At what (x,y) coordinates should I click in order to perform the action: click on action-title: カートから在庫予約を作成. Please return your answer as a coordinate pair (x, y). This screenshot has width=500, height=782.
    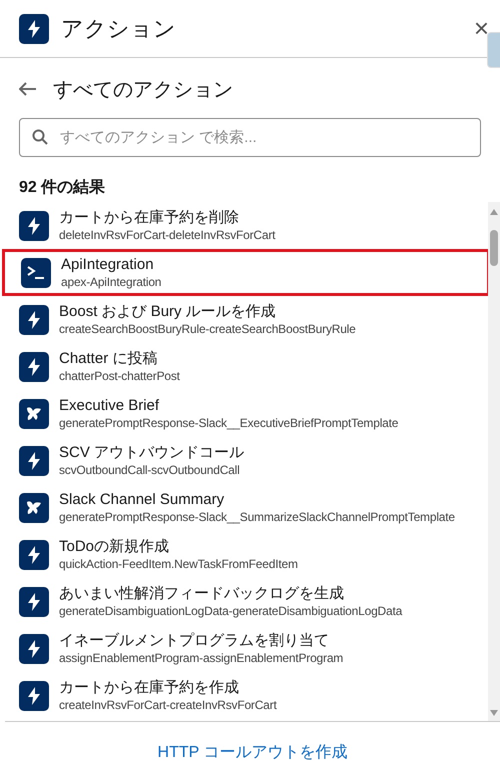
    Looking at the image, I should click on (149, 687).